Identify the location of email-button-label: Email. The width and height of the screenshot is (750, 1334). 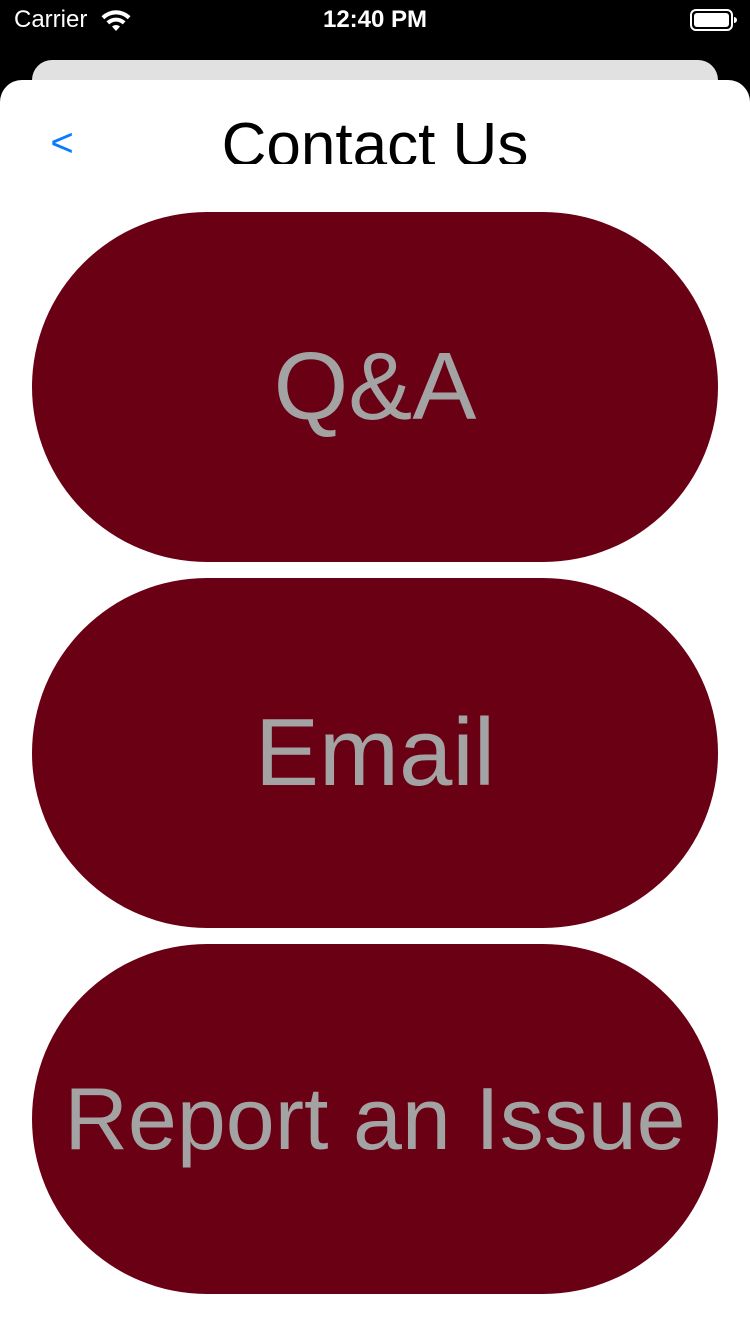
(375, 752).